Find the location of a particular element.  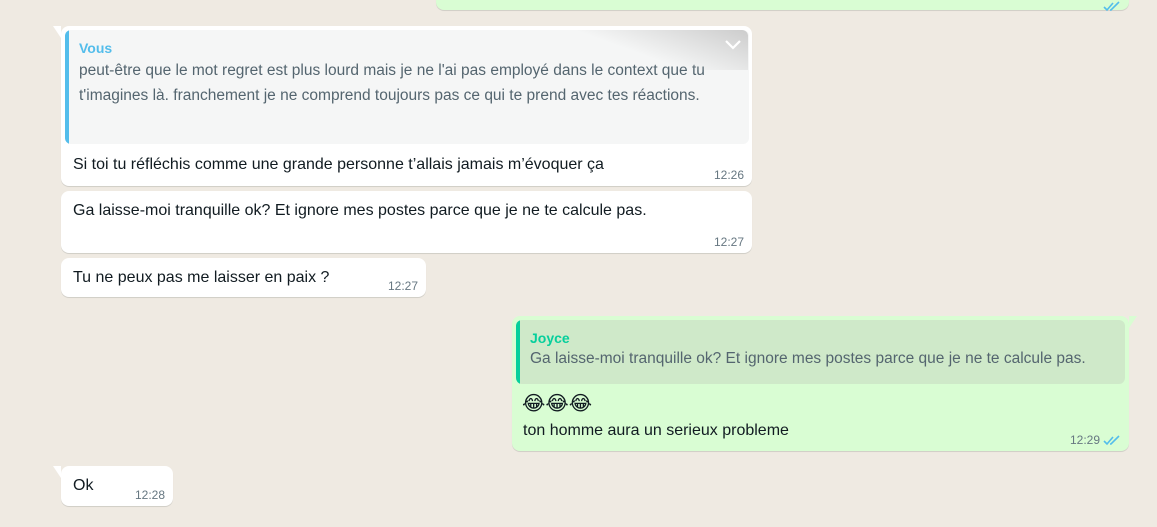

message-time: 12:28 is located at coordinates (150, 495).